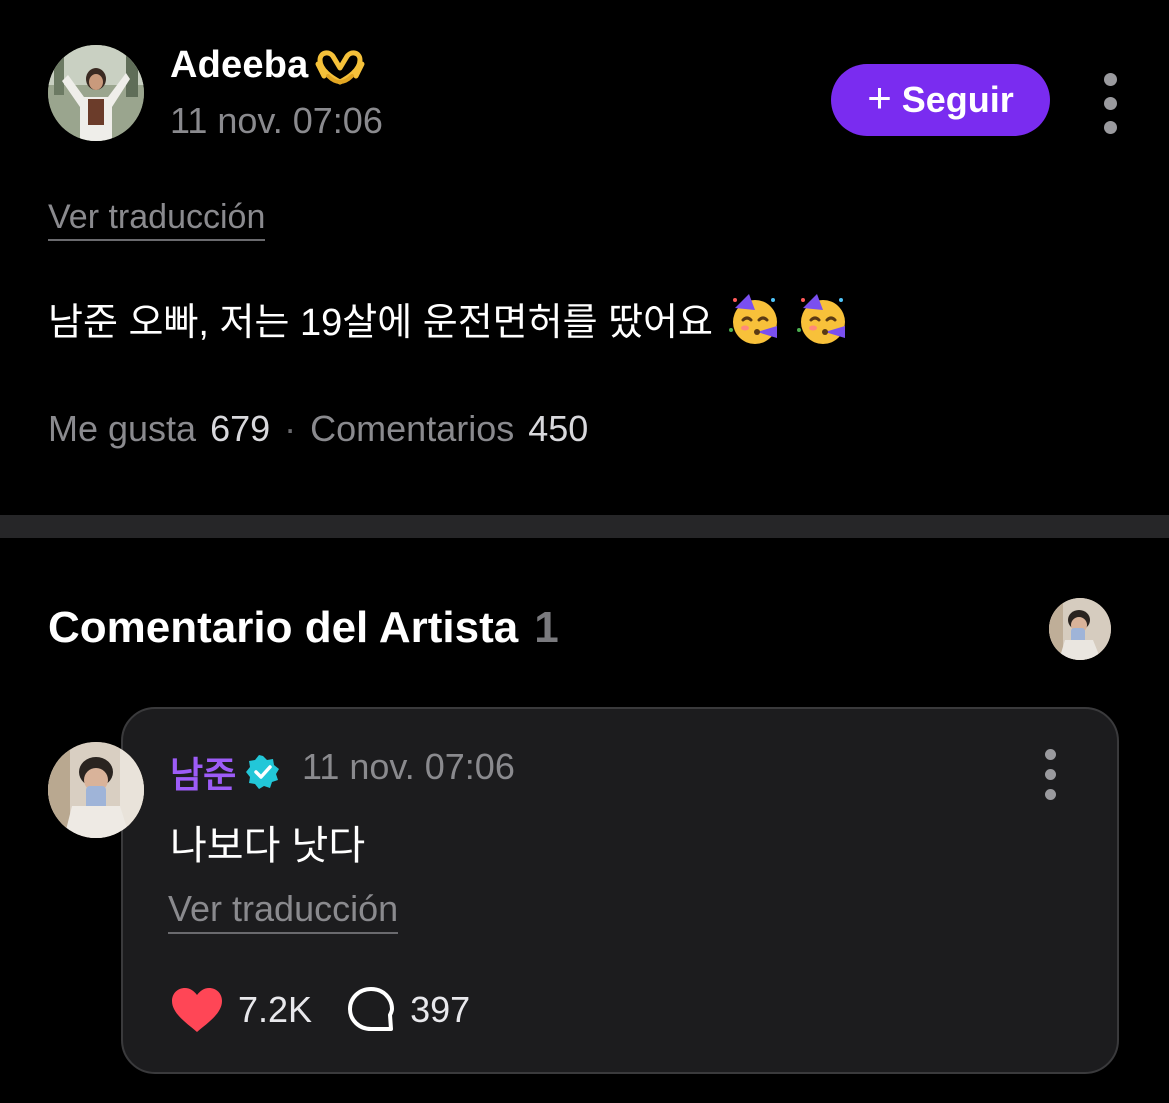  I want to click on artist-avatar-image, so click(96, 790).